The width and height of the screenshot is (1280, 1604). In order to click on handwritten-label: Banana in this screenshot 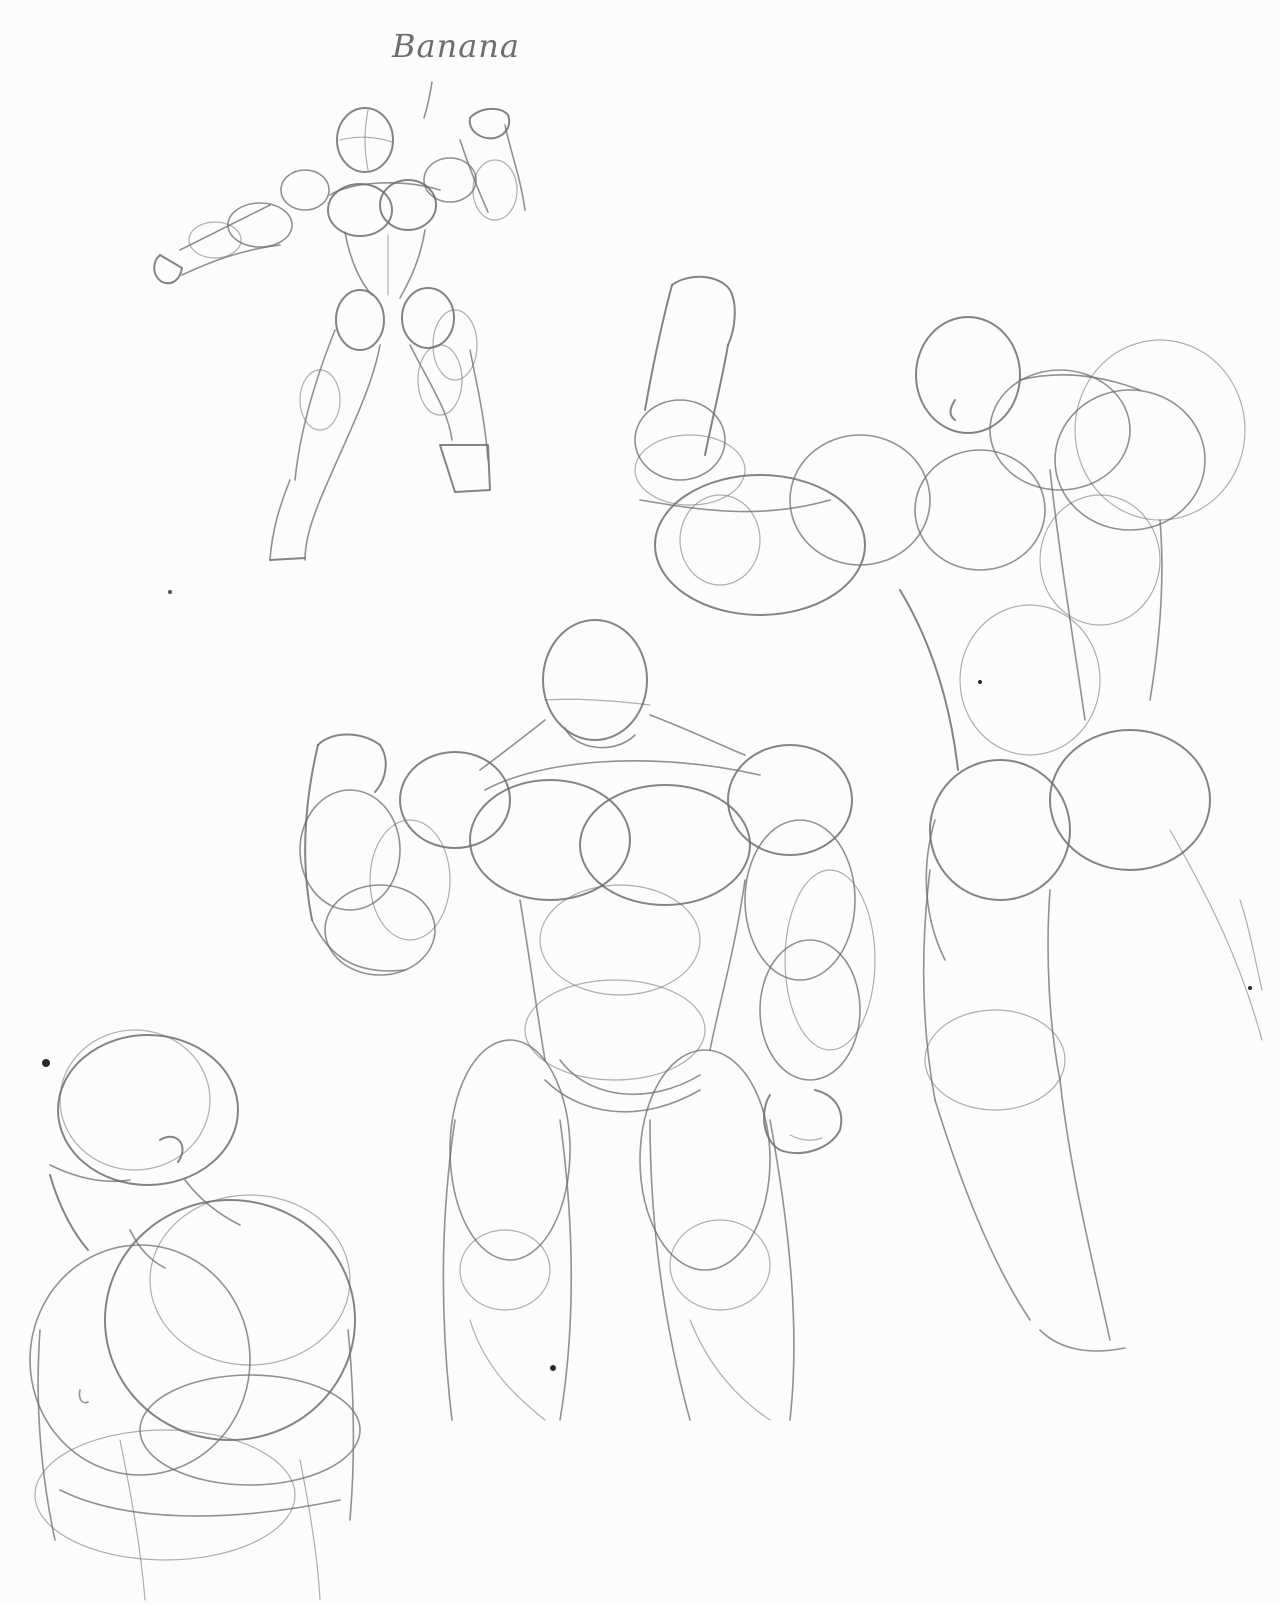, I will do `click(456, 46)`.